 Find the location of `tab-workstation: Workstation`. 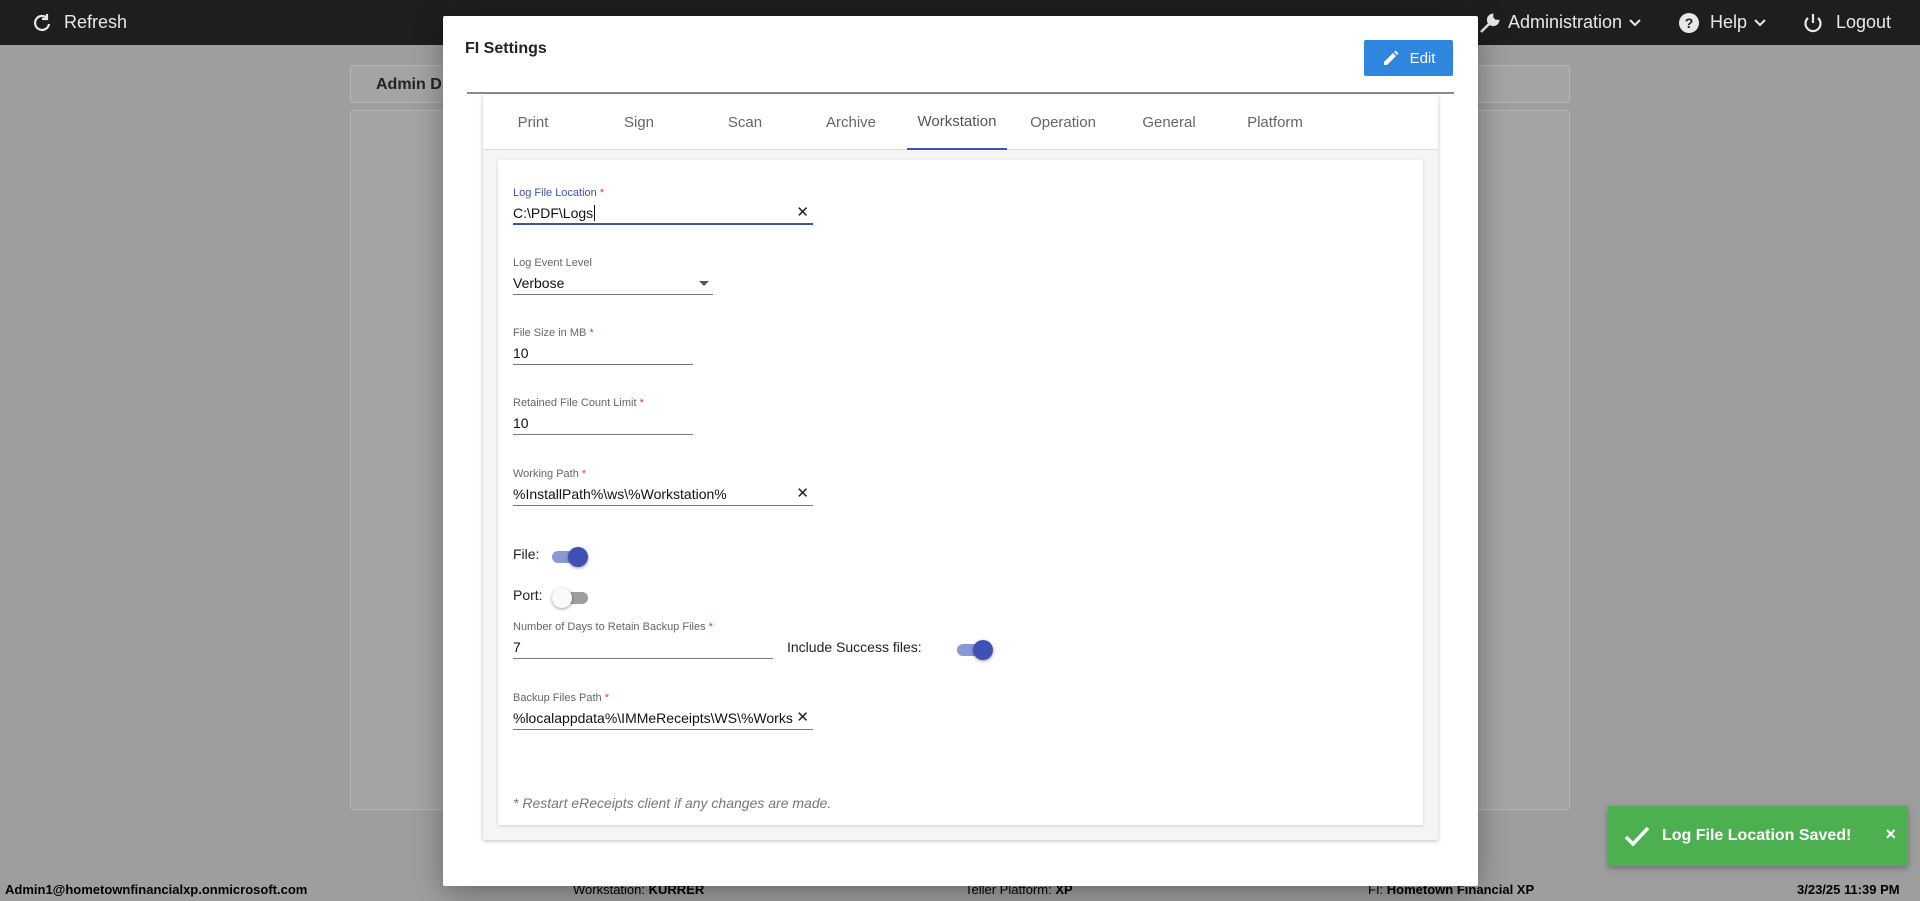

tab-workstation: Workstation is located at coordinates (957, 122).